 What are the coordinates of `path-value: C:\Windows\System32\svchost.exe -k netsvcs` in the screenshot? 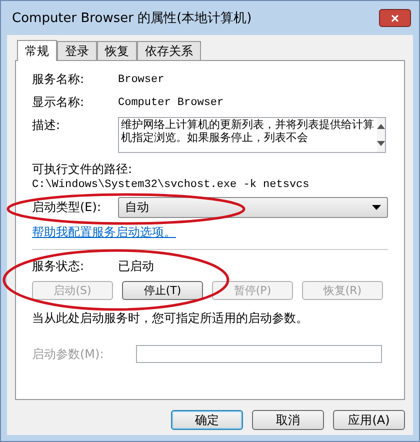 It's located at (171, 185).